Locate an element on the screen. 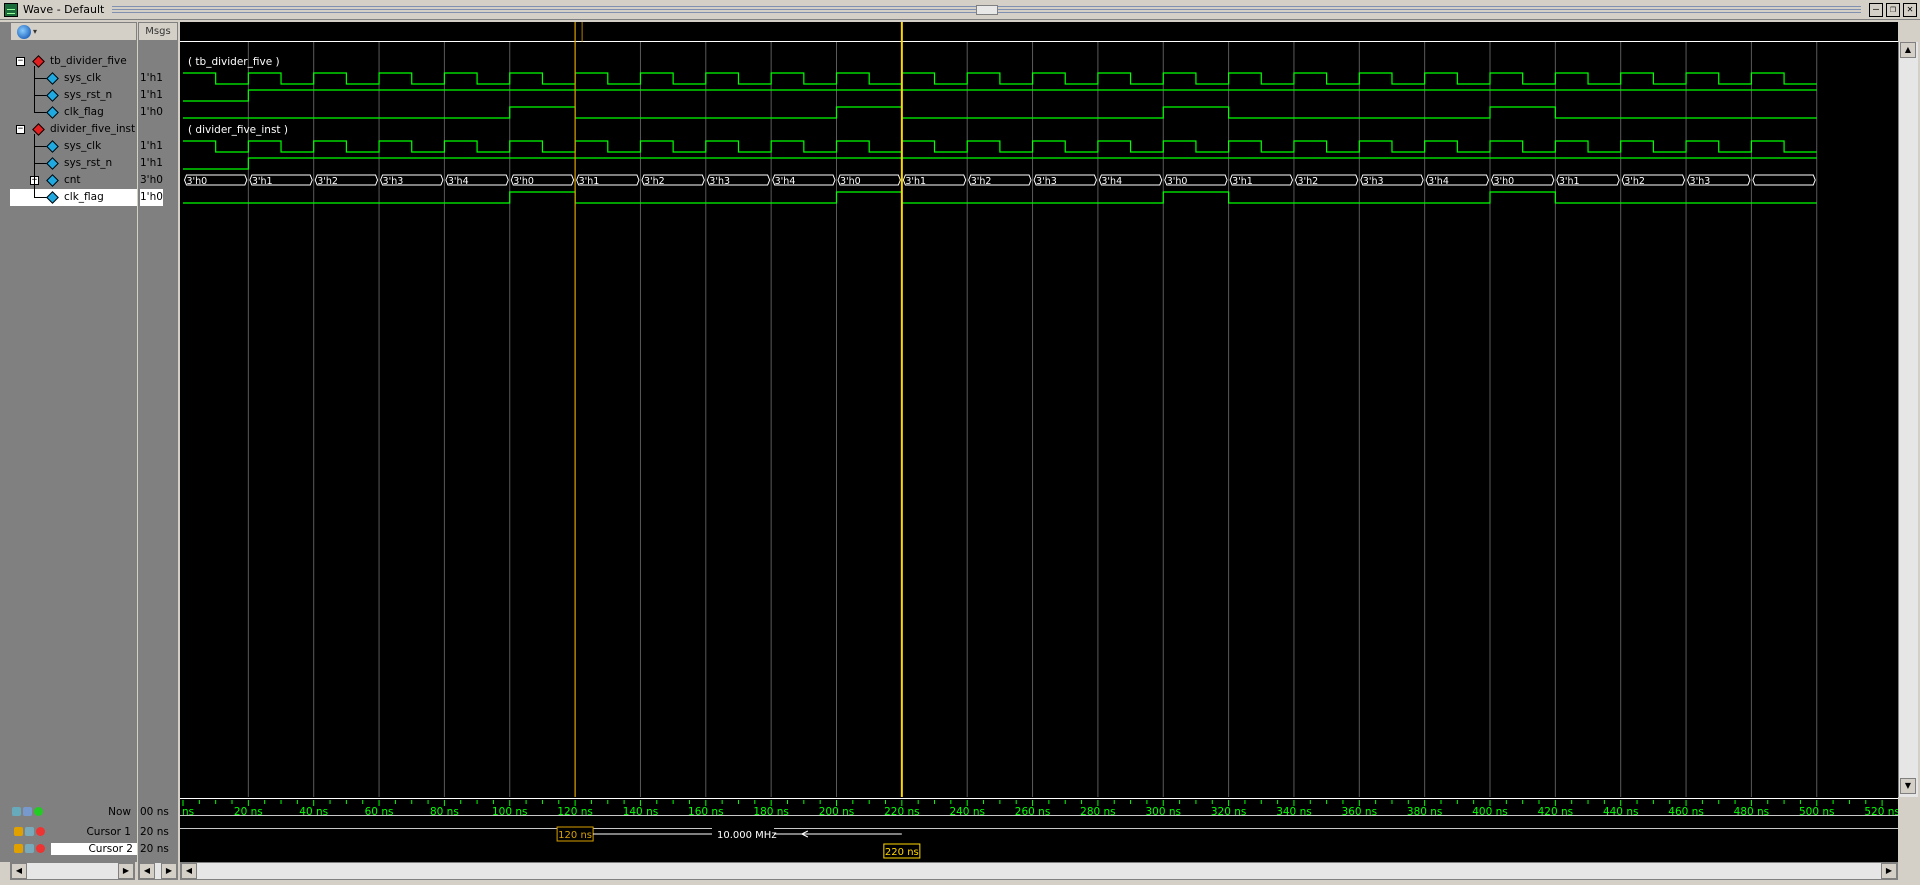 This screenshot has width=1920, height=885. dropdown-arrow-icon: ▾ is located at coordinates (35, 31).